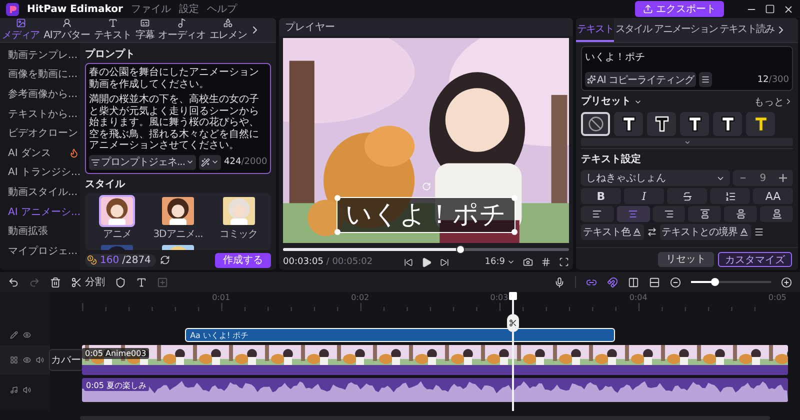  Describe the element at coordinates (654, 282) in the screenshot. I see `fit-button` at that location.